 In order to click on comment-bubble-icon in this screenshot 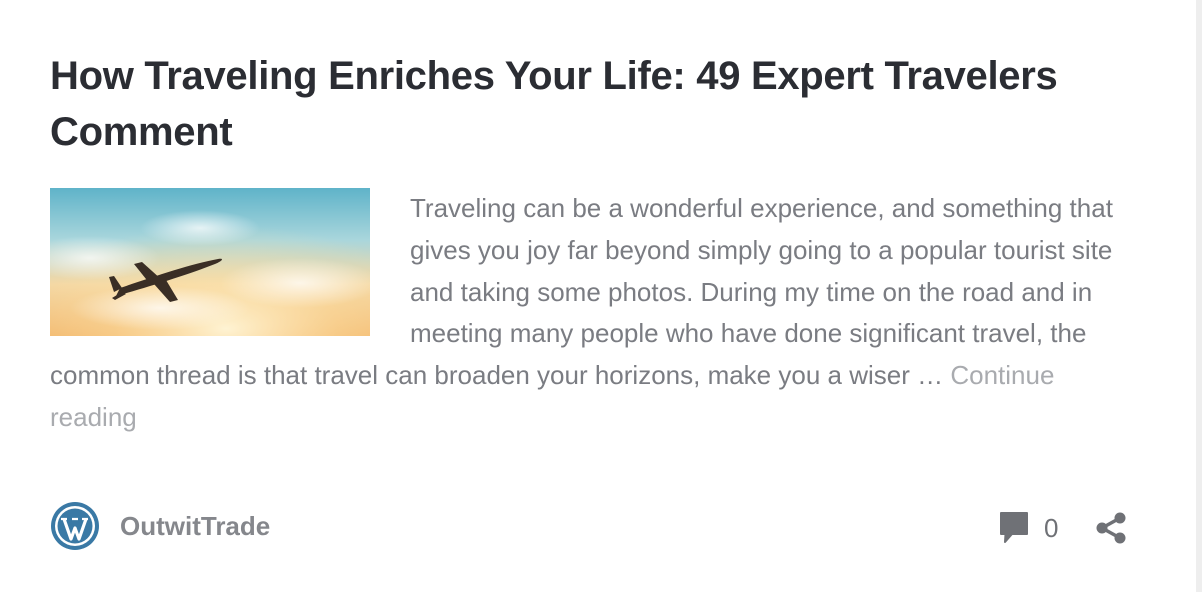, I will do `click(1014, 528)`.